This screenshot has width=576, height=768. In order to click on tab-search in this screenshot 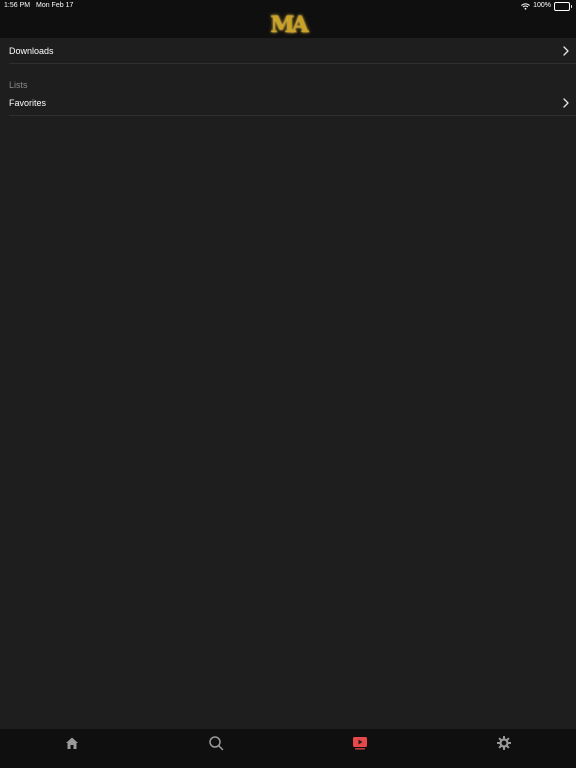, I will do `click(216, 743)`.